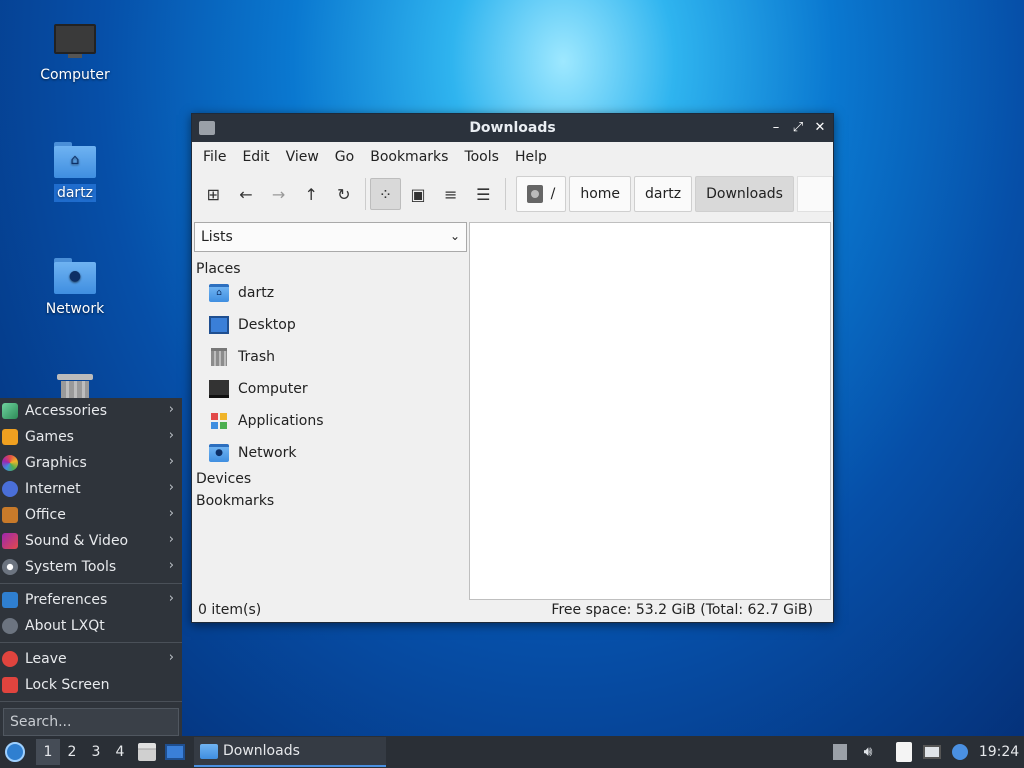  What do you see at coordinates (330, 357) in the screenshot?
I see `place-trash: Trash` at bounding box center [330, 357].